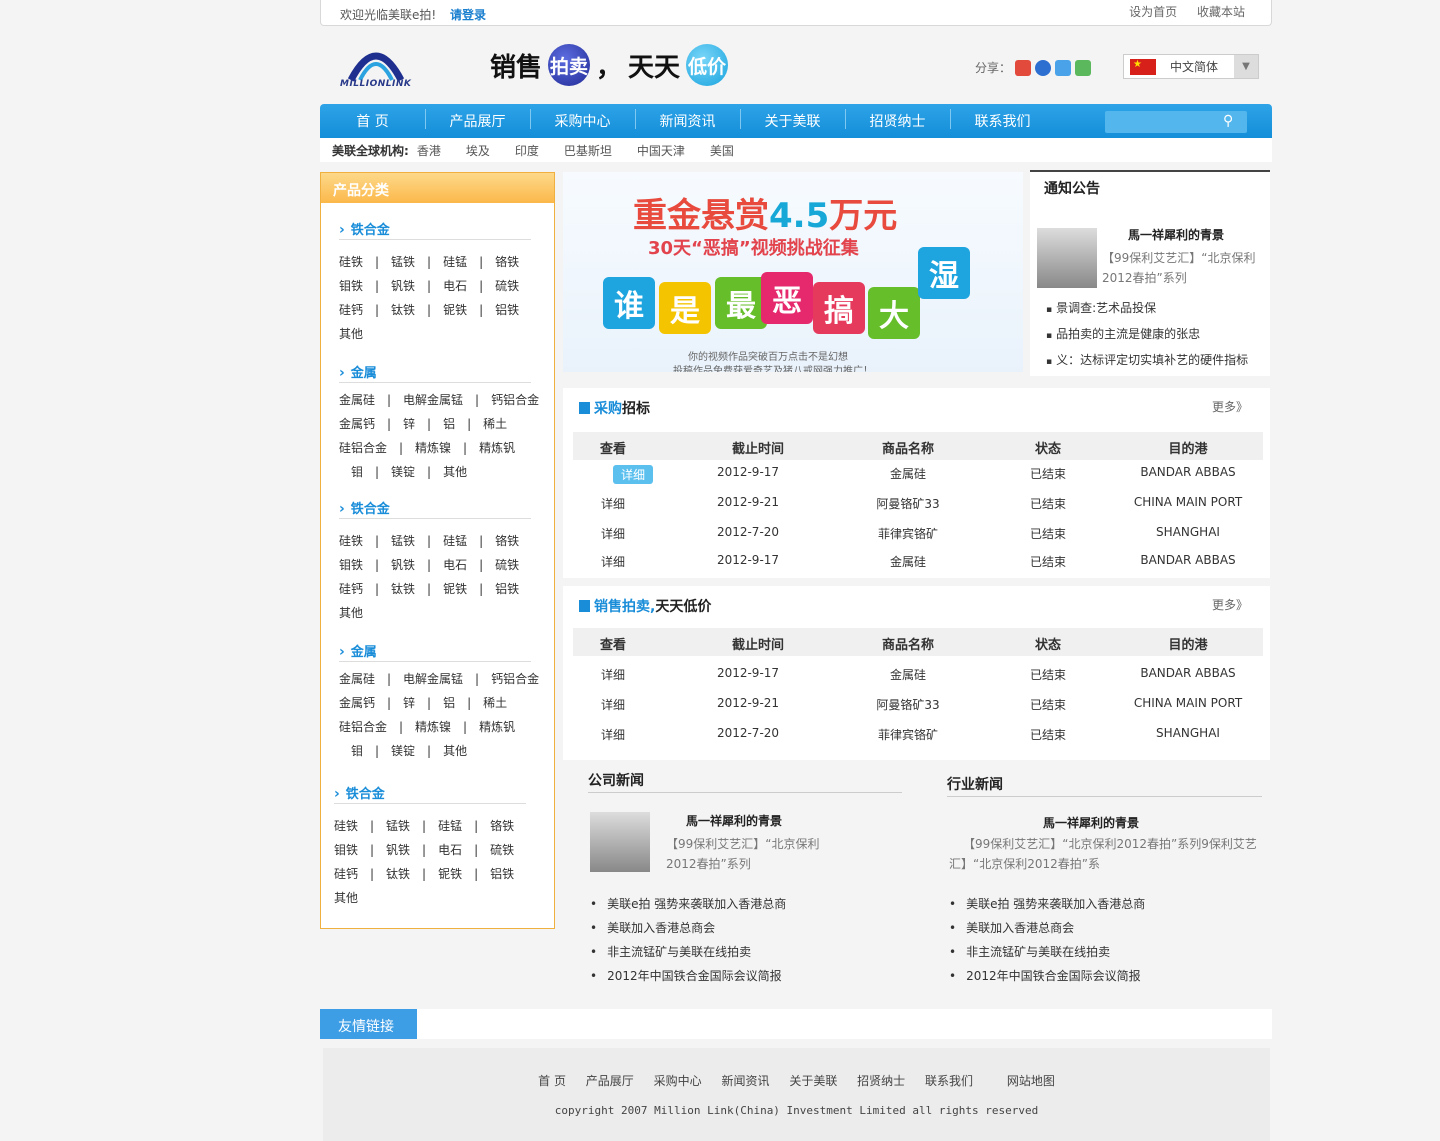 The height and width of the screenshot is (1141, 1440). Describe the element at coordinates (1188, 560) in the screenshot. I see `table-cell: BANDAR ABBAS` at that location.